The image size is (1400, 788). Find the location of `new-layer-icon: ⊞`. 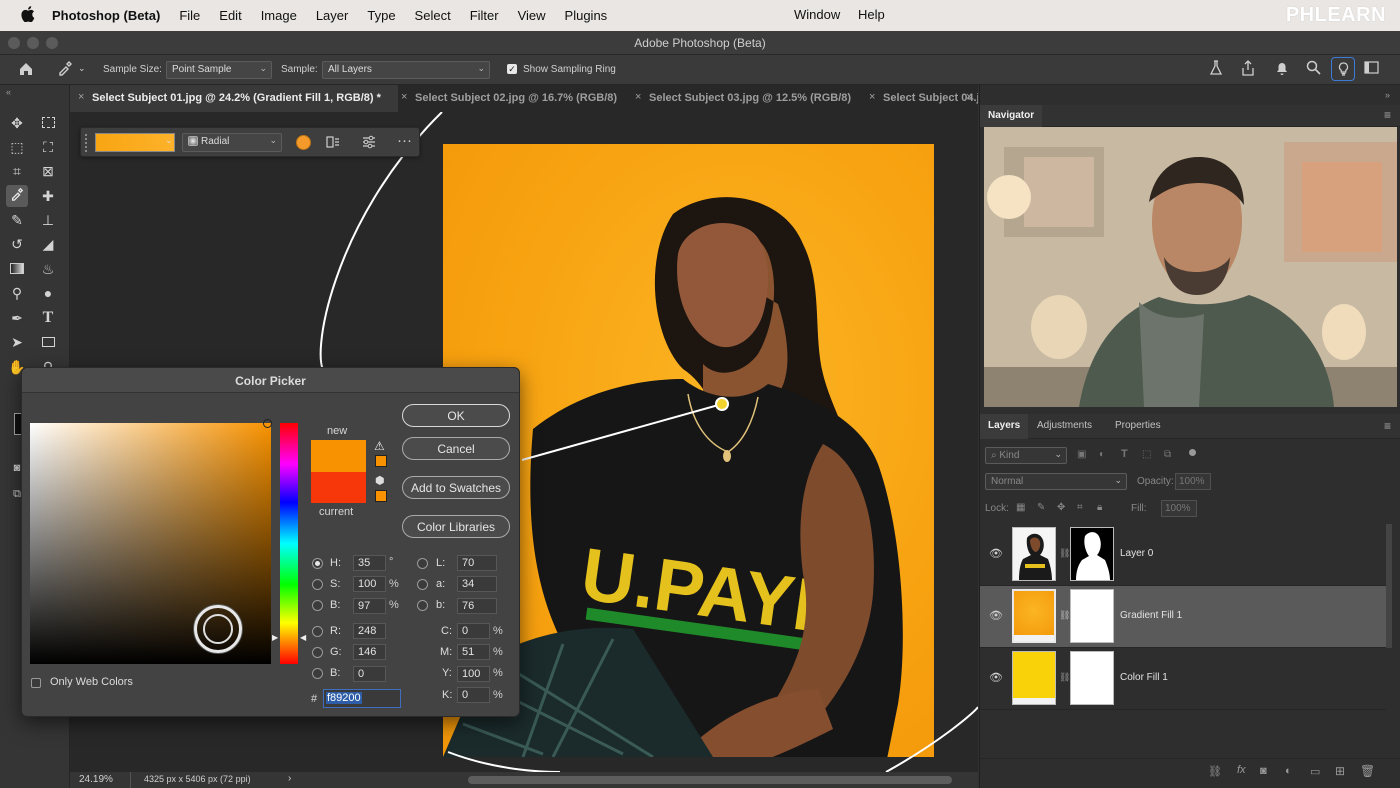

new-layer-icon: ⊞ is located at coordinates (1340, 771).